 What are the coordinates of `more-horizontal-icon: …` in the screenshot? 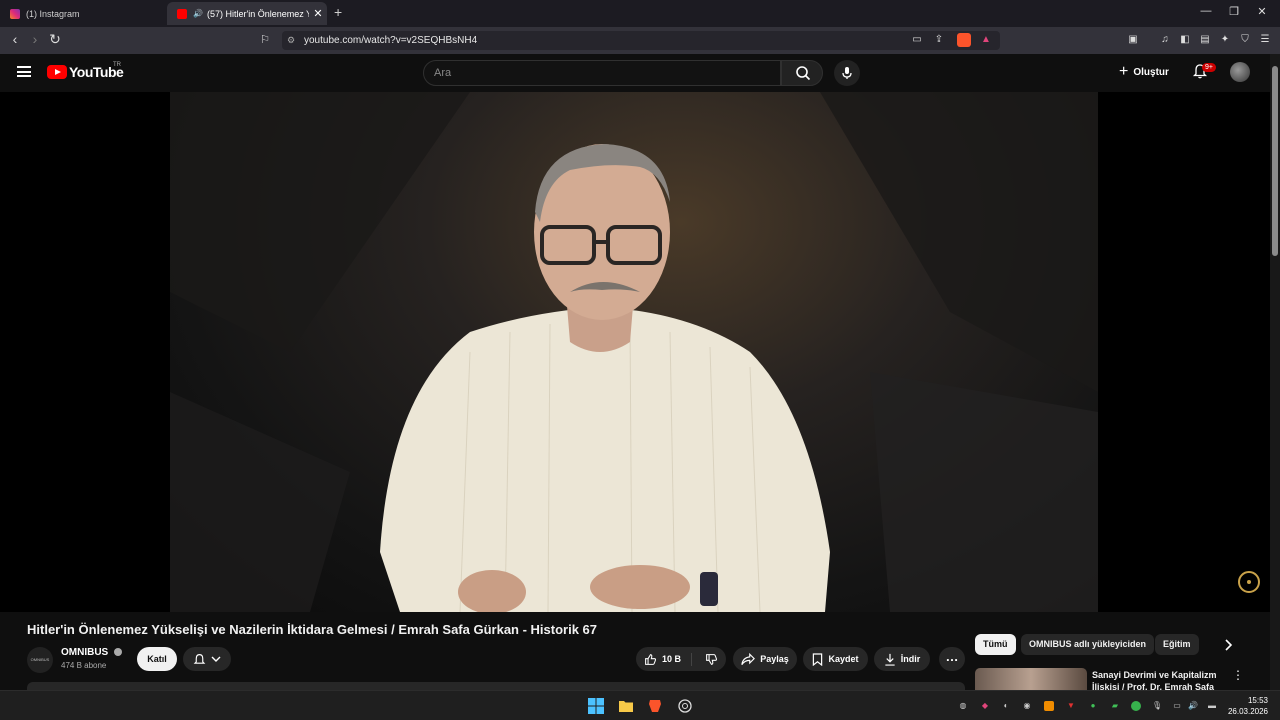 It's located at (952, 656).